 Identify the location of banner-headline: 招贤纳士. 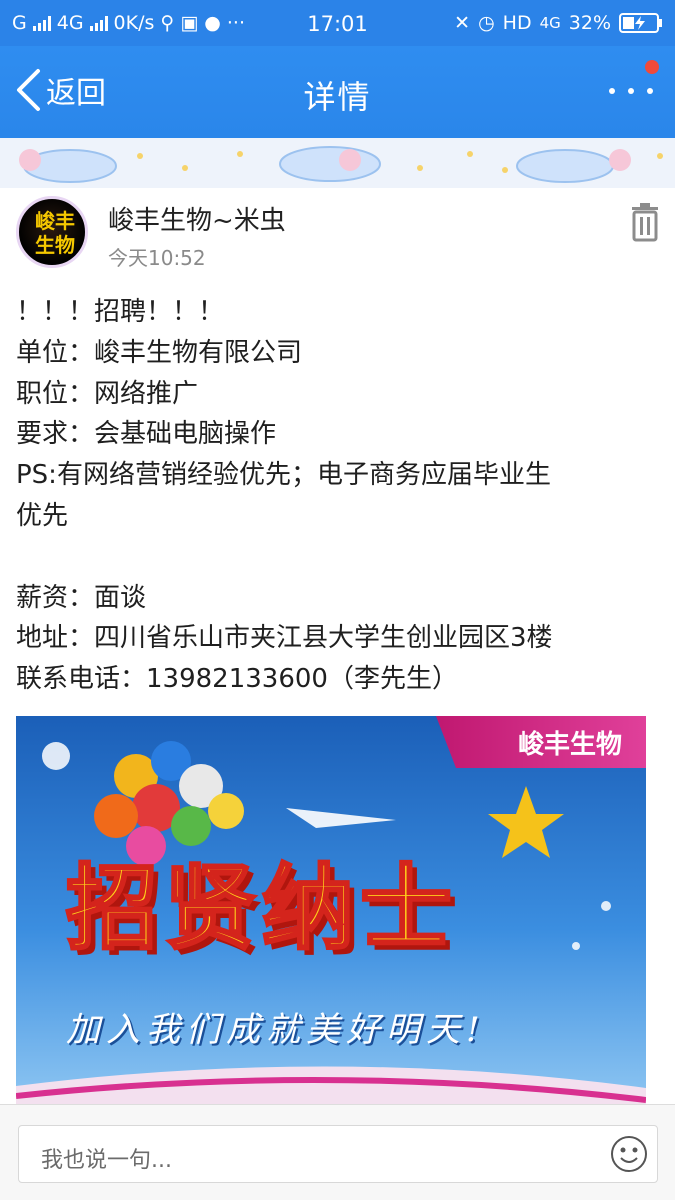
(261, 908).